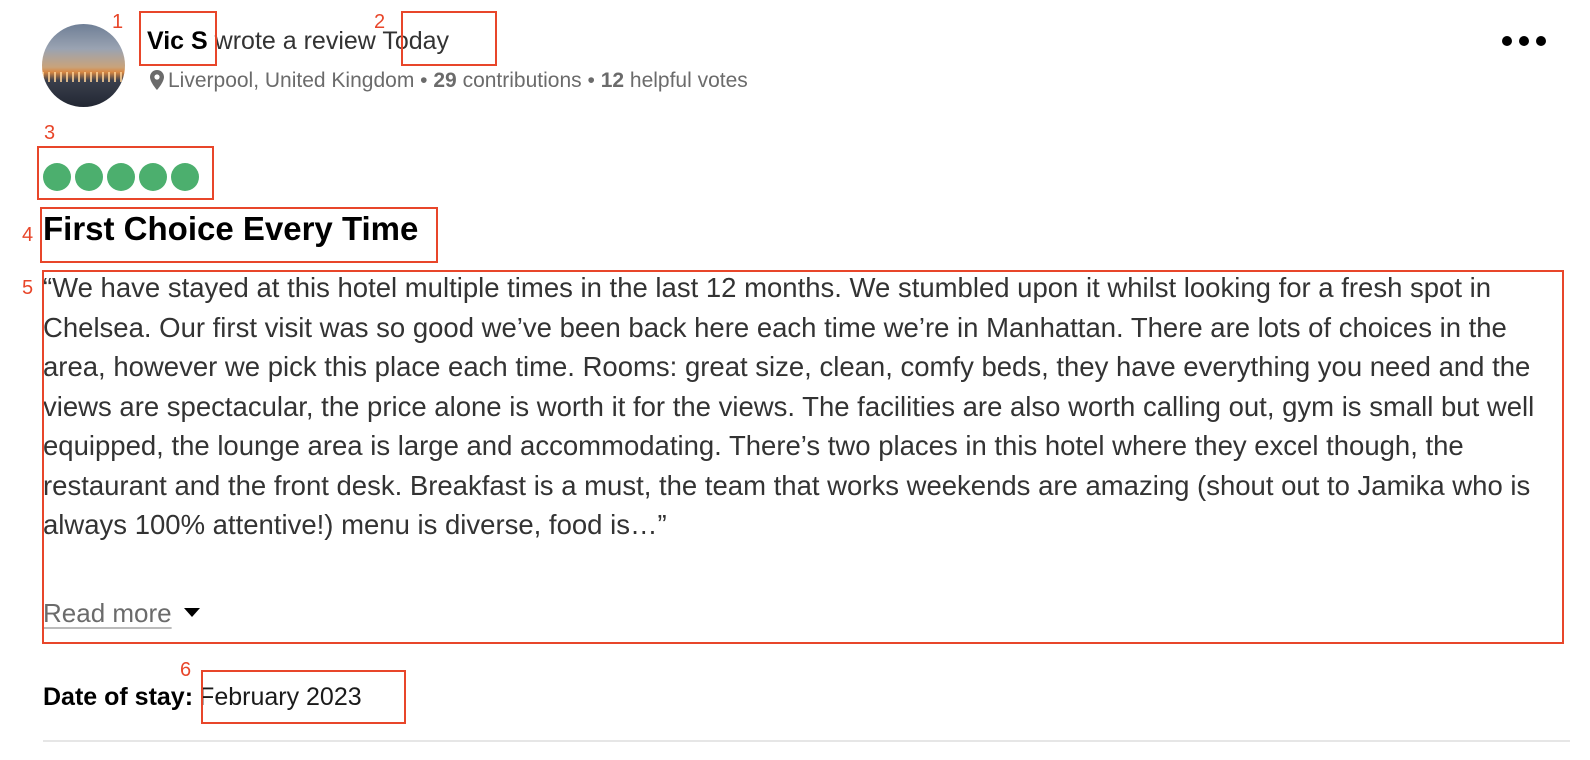 The image size is (1590, 760). Describe the element at coordinates (295, 41) in the screenshot. I see `action-text: wrote a review` at that location.